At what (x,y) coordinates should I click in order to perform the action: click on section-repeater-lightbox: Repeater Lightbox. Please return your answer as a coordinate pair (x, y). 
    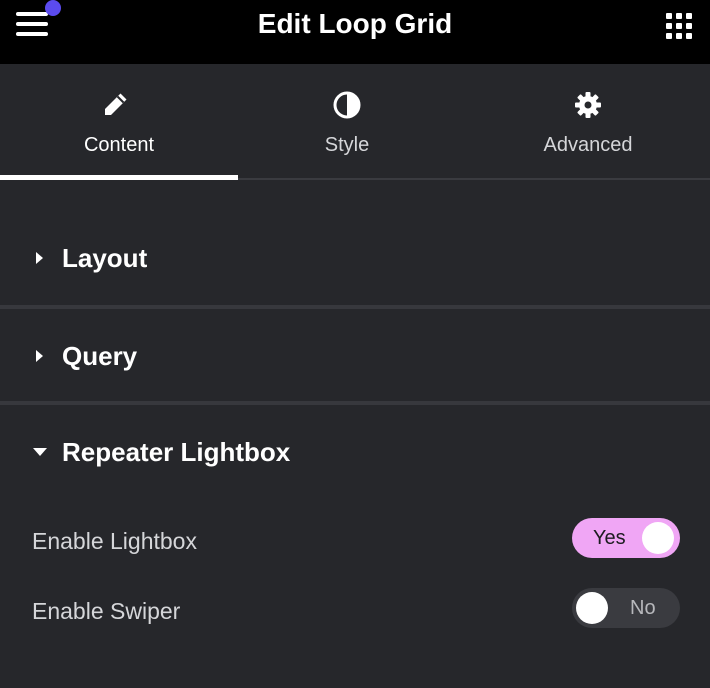
    Looking at the image, I should click on (355, 452).